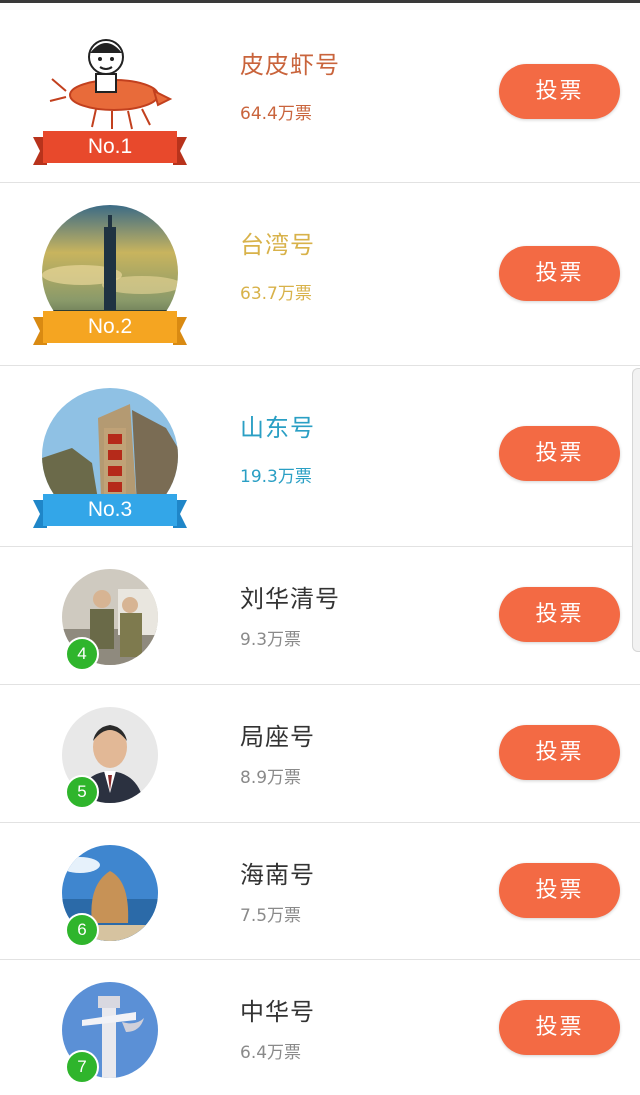 This screenshot has height=1095, width=640. I want to click on rank-label: No.2, so click(110, 326).